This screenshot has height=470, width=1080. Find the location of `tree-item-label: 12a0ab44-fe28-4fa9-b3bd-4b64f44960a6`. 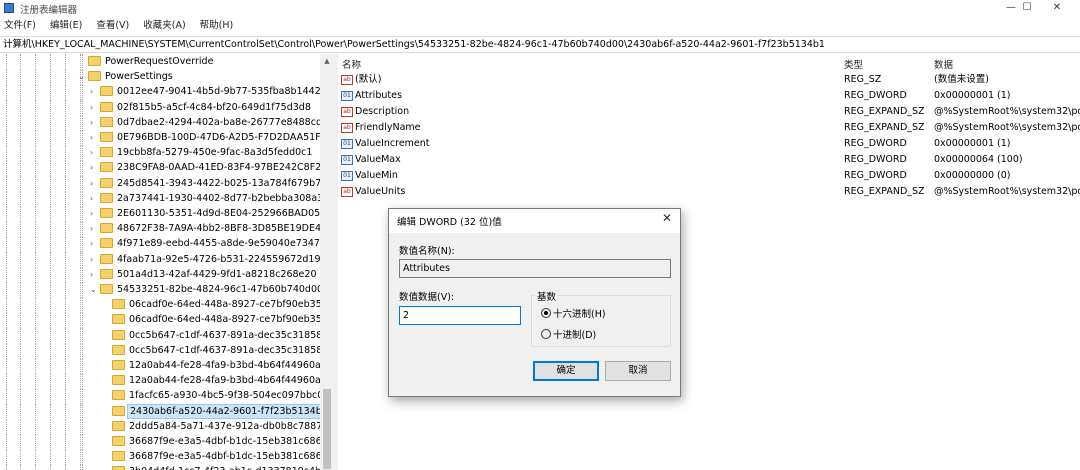

tree-item-label: 12a0ab44-fe28-4fa9-b3bd-4b64f44960a6 is located at coordinates (228, 365).